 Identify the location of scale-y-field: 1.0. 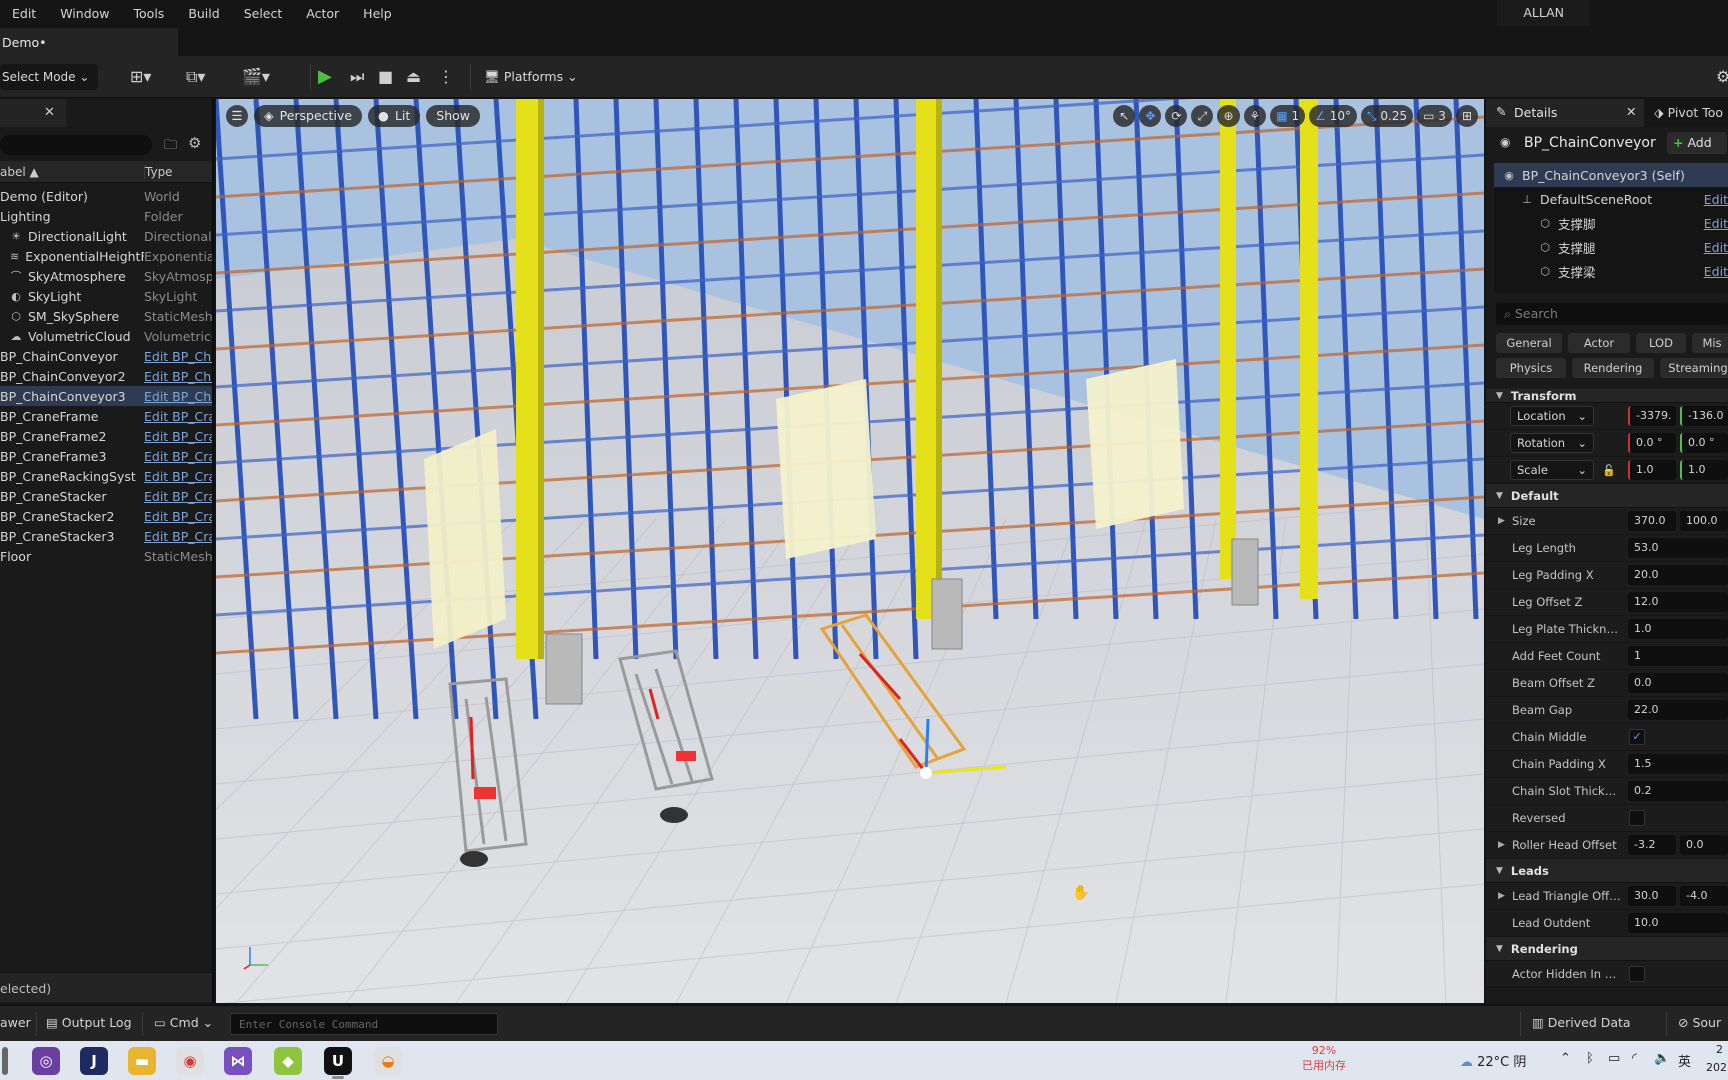
(1704, 470).